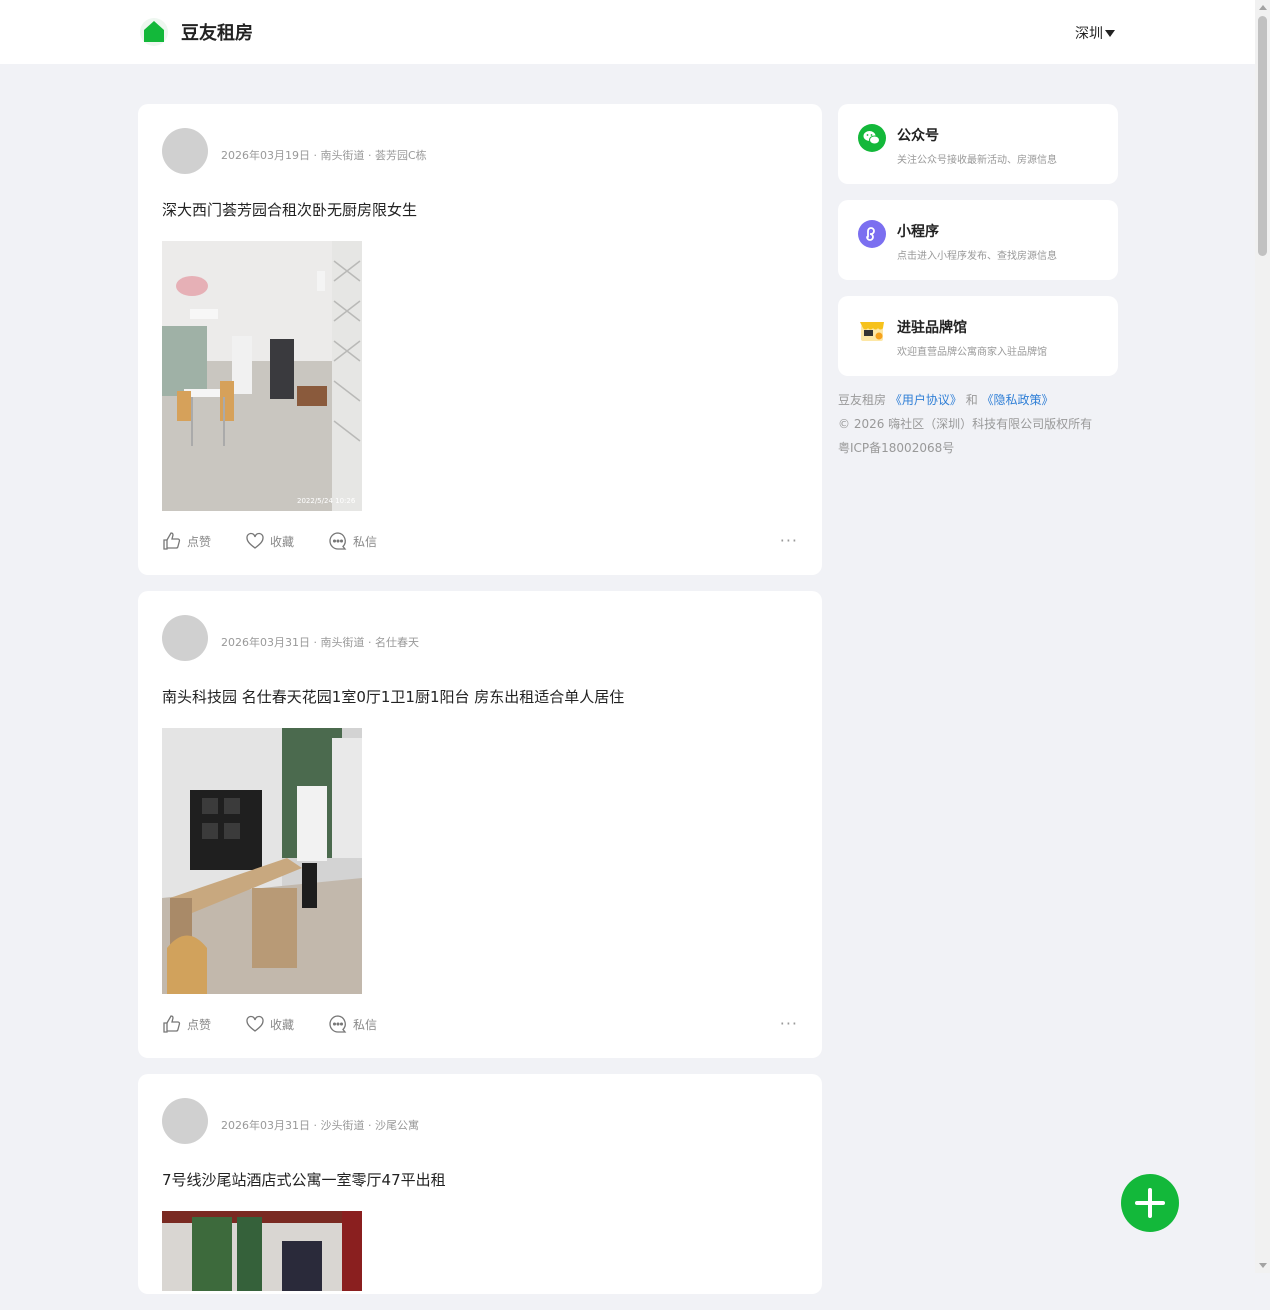 This screenshot has height=1310, width=1270. I want to click on scroll-down-icon, so click(1263, 1265).